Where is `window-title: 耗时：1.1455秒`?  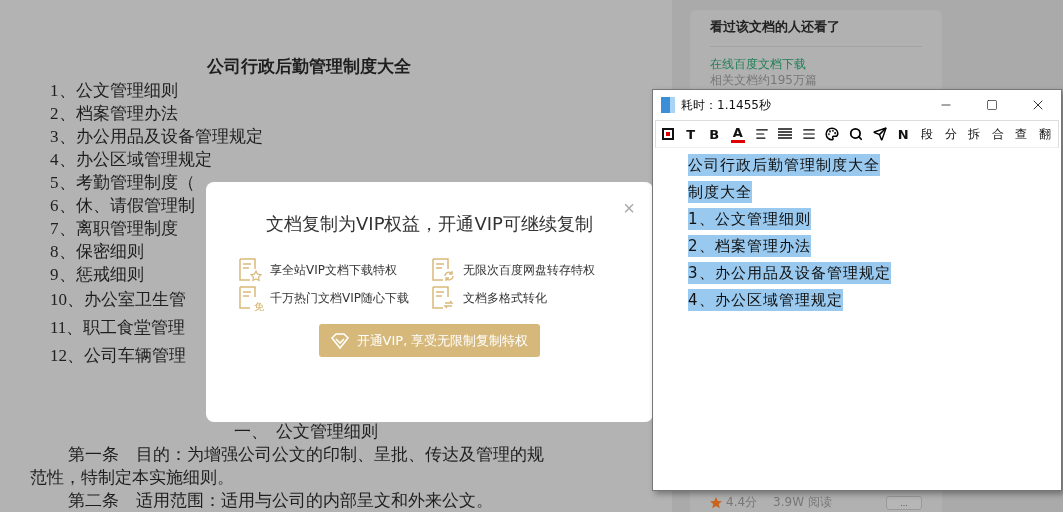 window-title: 耗时：1.1455秒 is located at coordinates (726, 105).